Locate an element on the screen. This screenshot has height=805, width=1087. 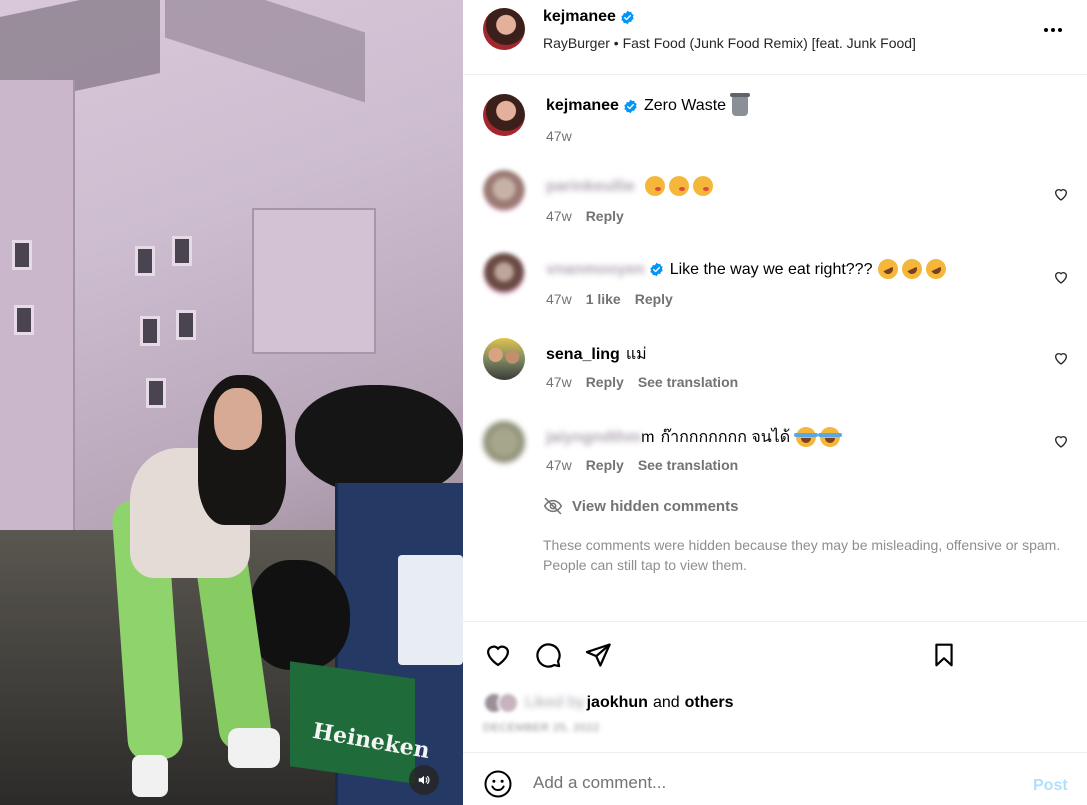
comment-text: แม่ is located at coordinates (636, 354).